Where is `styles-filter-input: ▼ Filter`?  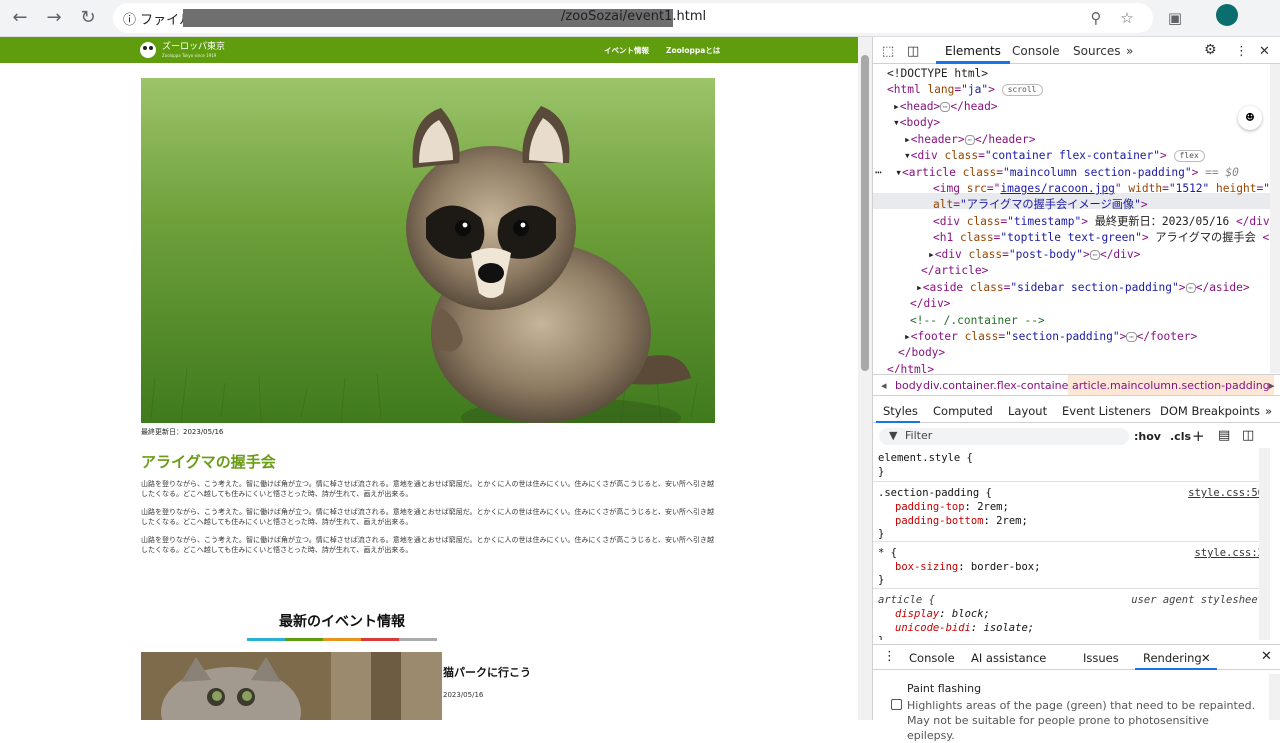 styles-filter-input: ▼ Filter is located at coordinates (1004, 436).